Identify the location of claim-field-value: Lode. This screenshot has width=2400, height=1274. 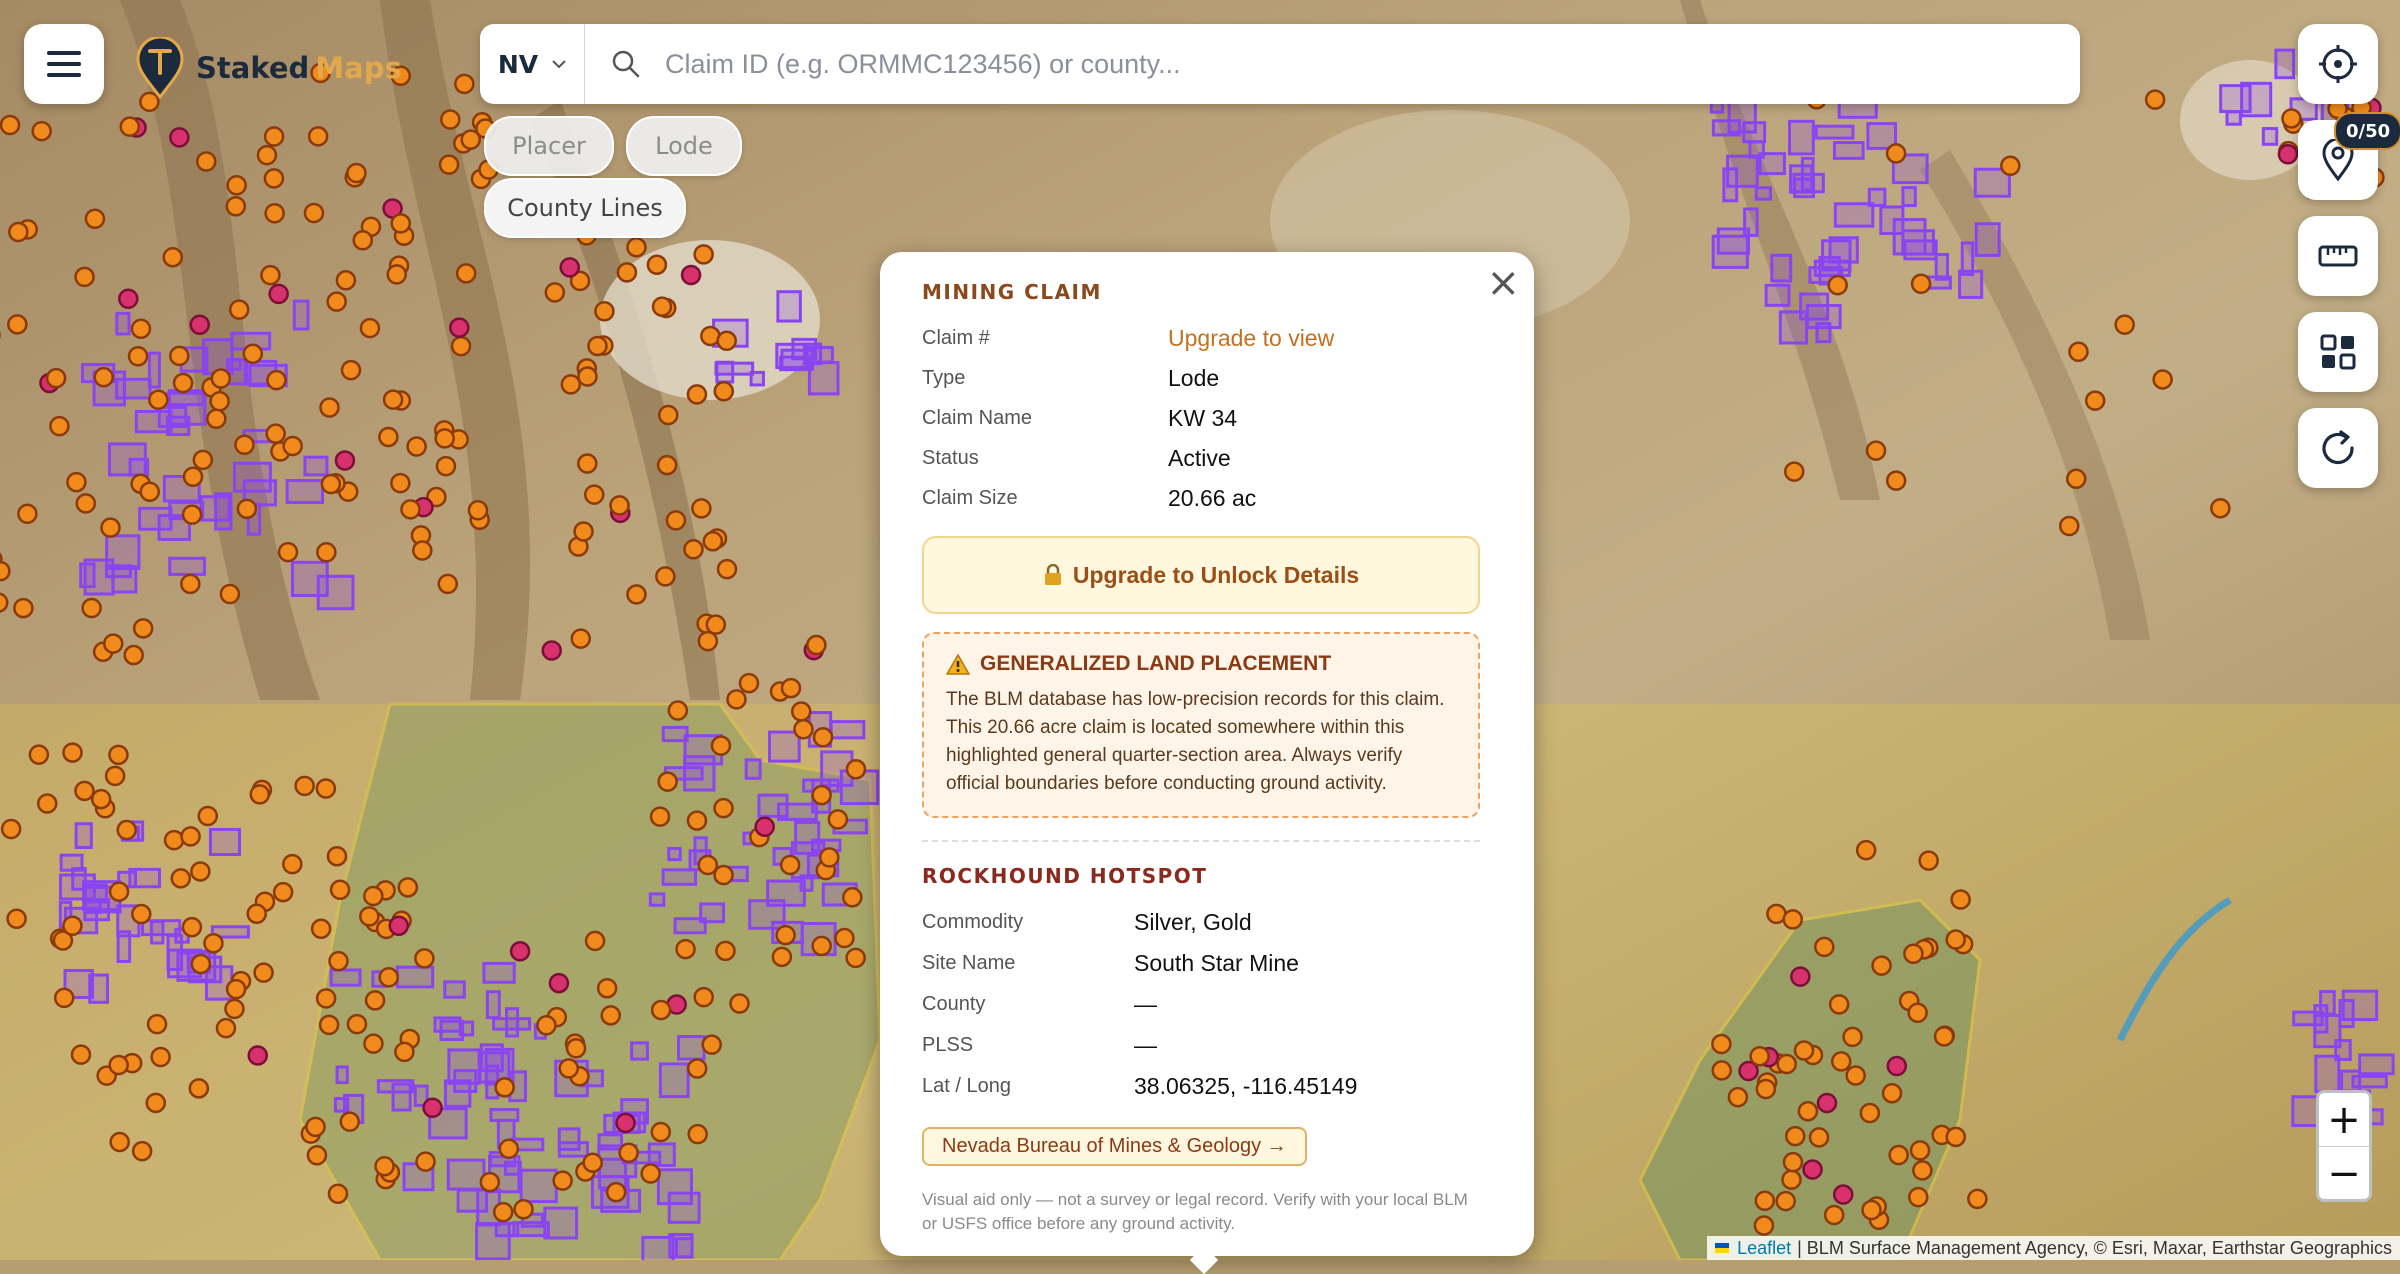
(1194, 377).